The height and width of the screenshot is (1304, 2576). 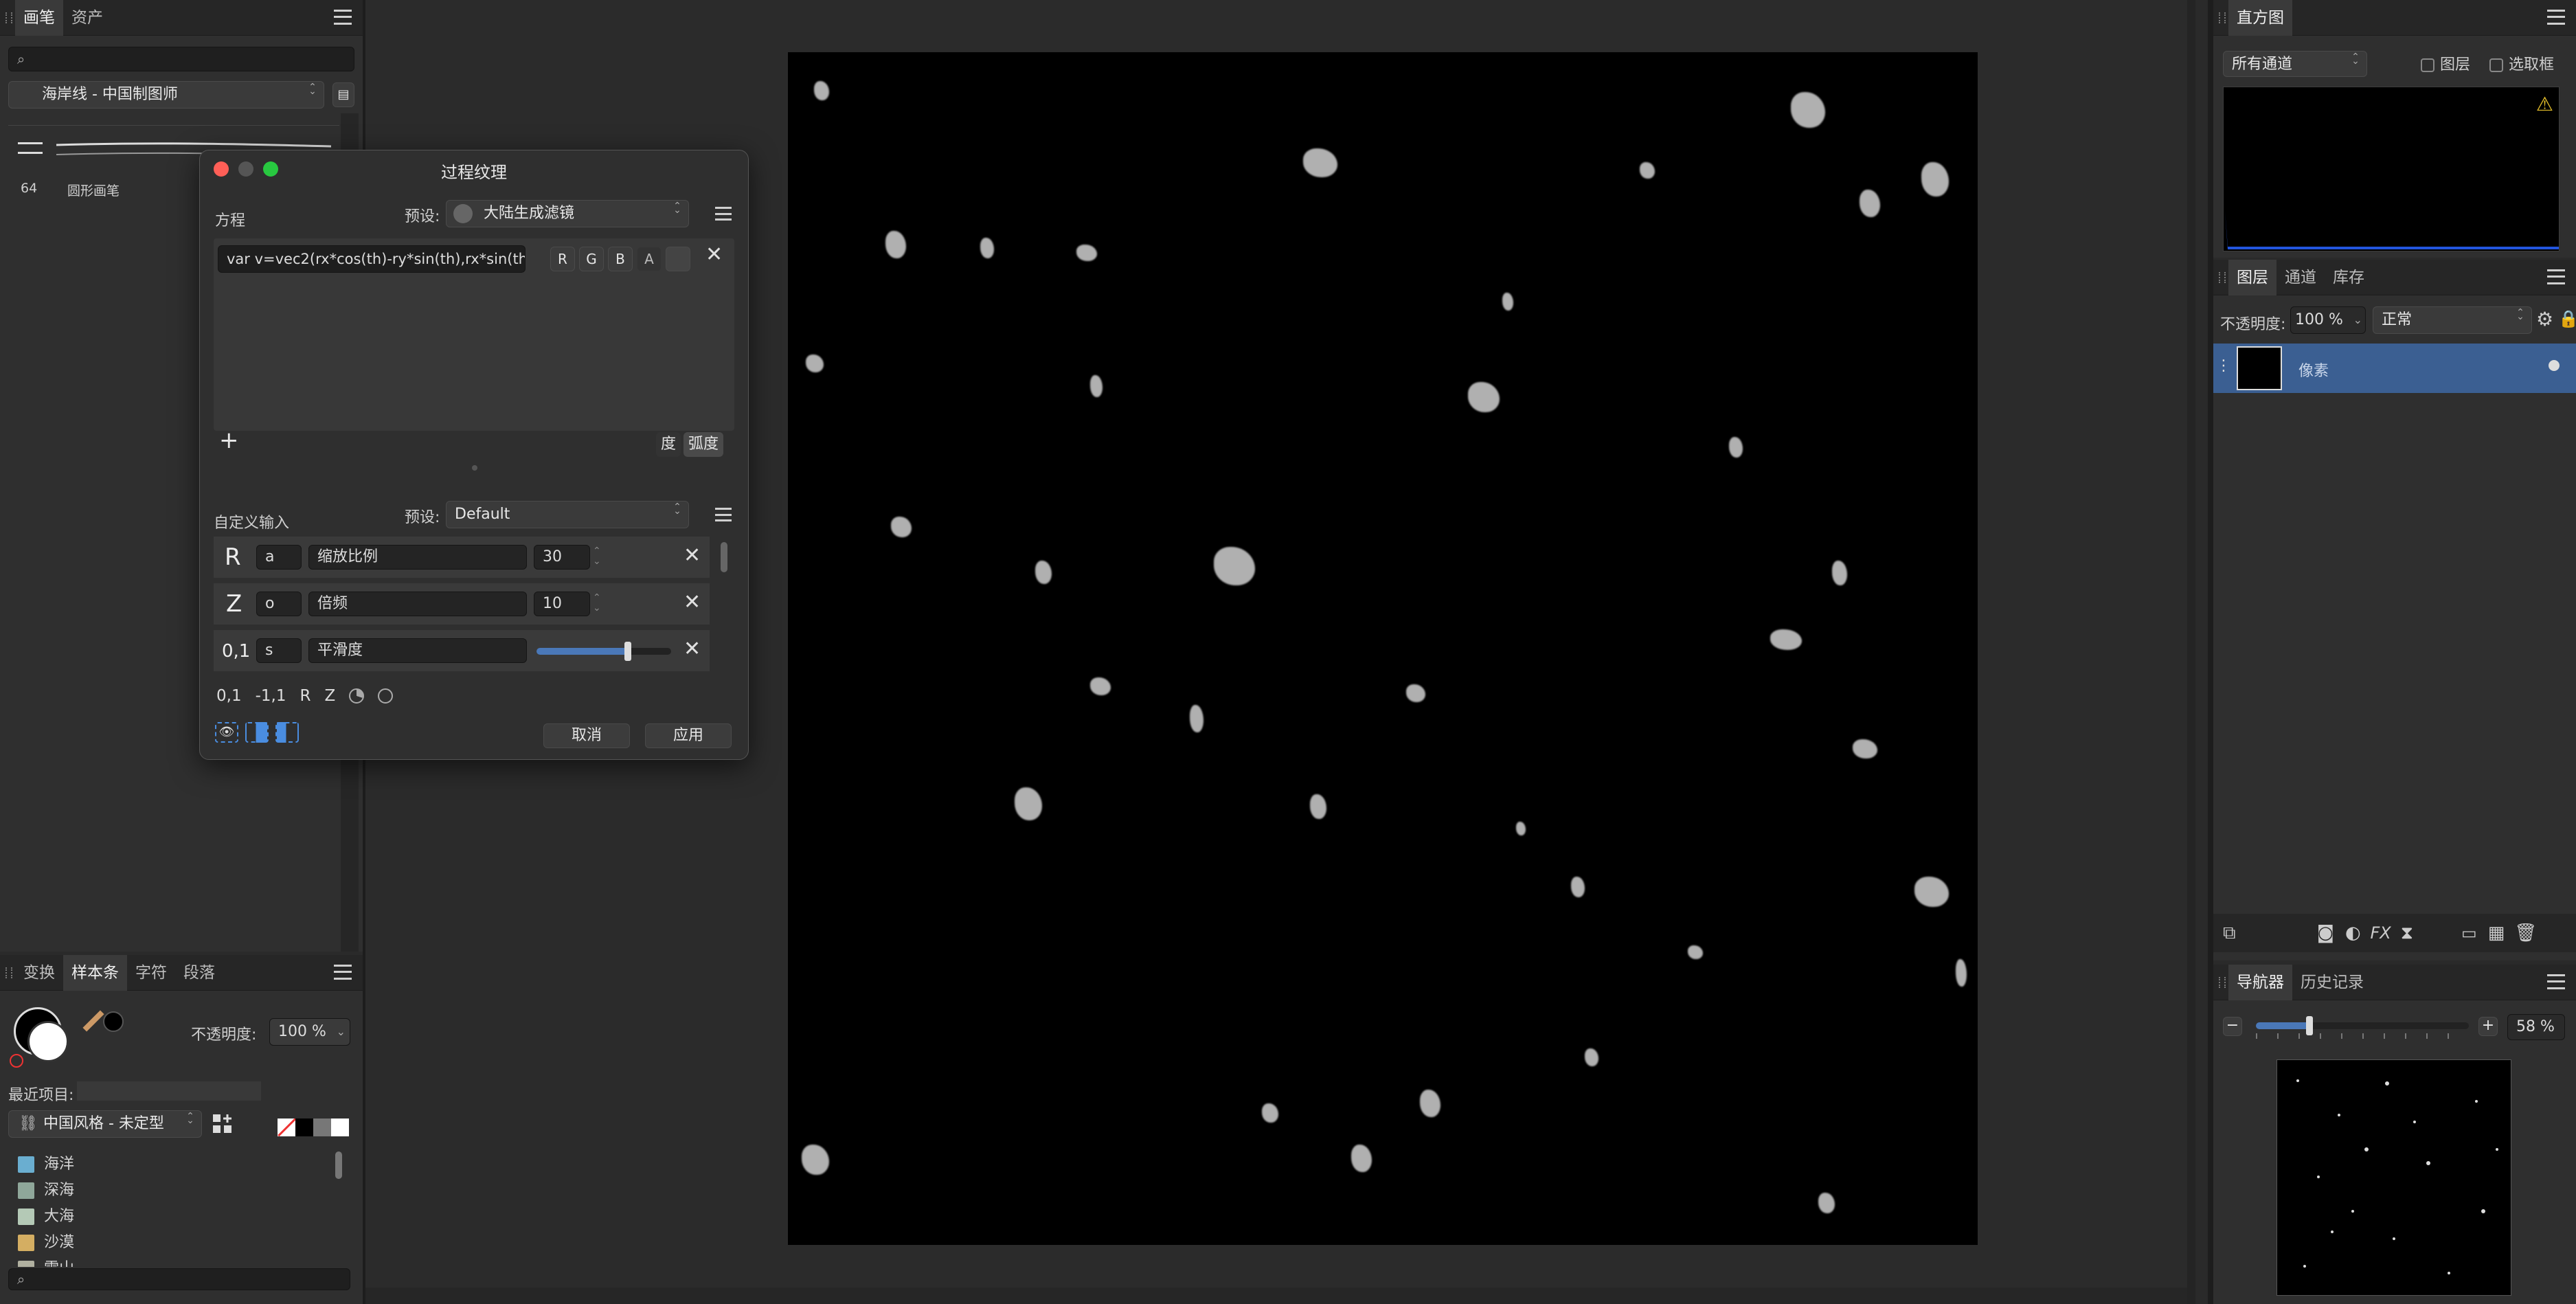 What do you see at coordinates (279, 650) in the screenshot?
I see `input-var-field: s` at bounding box center [279, 650].